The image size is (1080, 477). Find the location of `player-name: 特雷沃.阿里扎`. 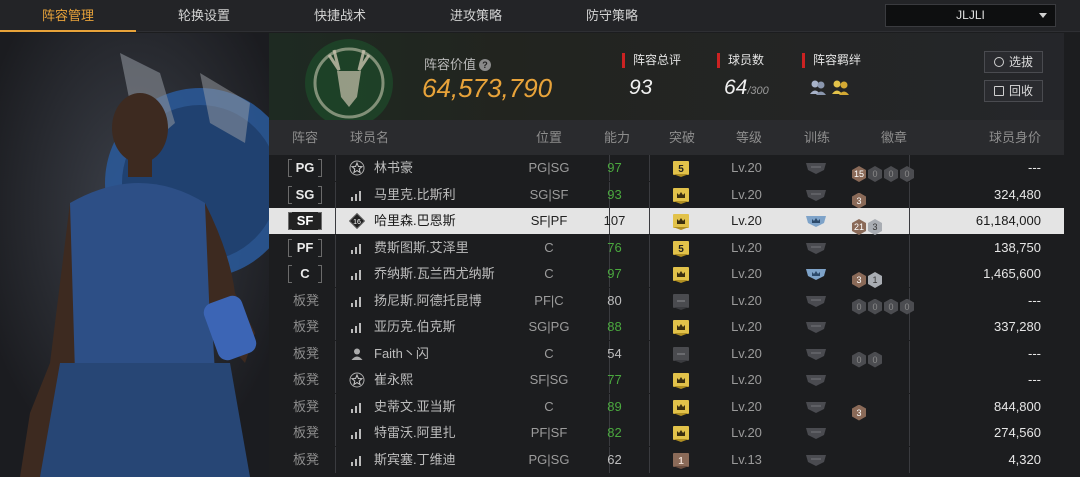

player-name: 特雷沃.阿里扎 is located at coordinates (415, 433).